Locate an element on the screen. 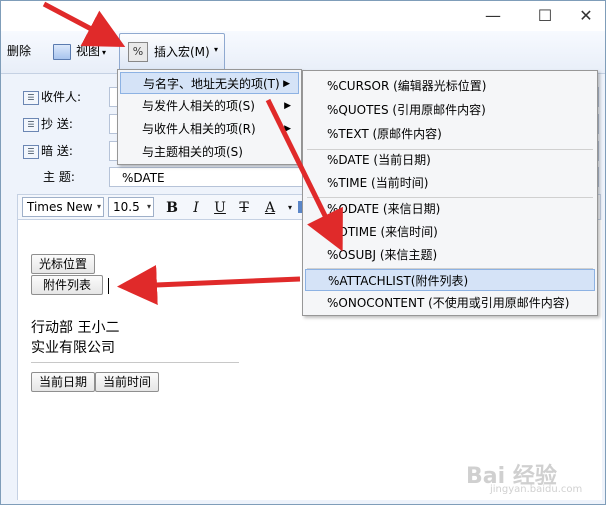 This screenshot has height=513, width=613. watermark-url: jingyan.baidu.com is located at coordinates (536, 489).